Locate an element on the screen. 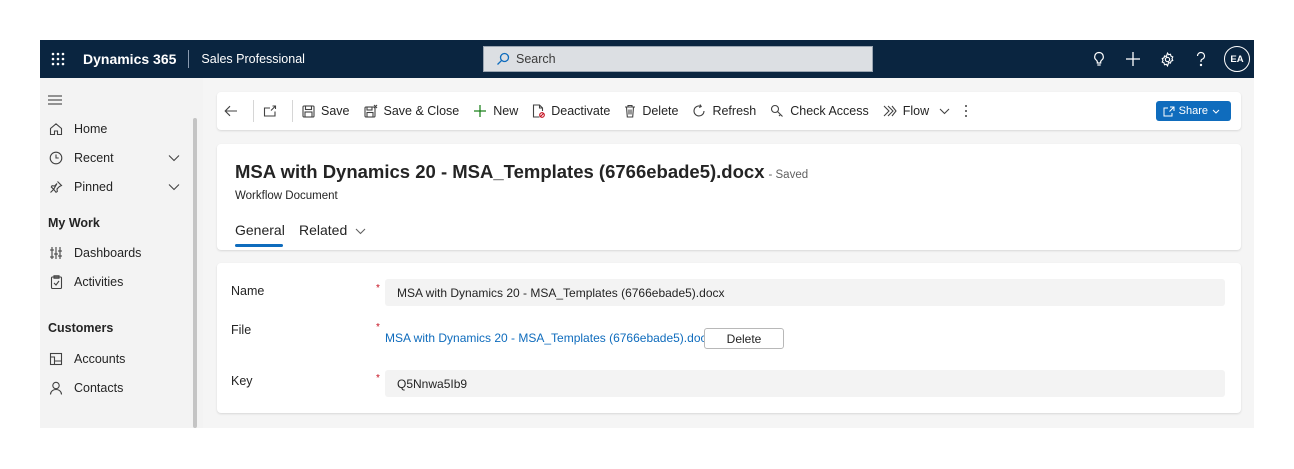  deactivate-icon is located at coordinates (539, 111).